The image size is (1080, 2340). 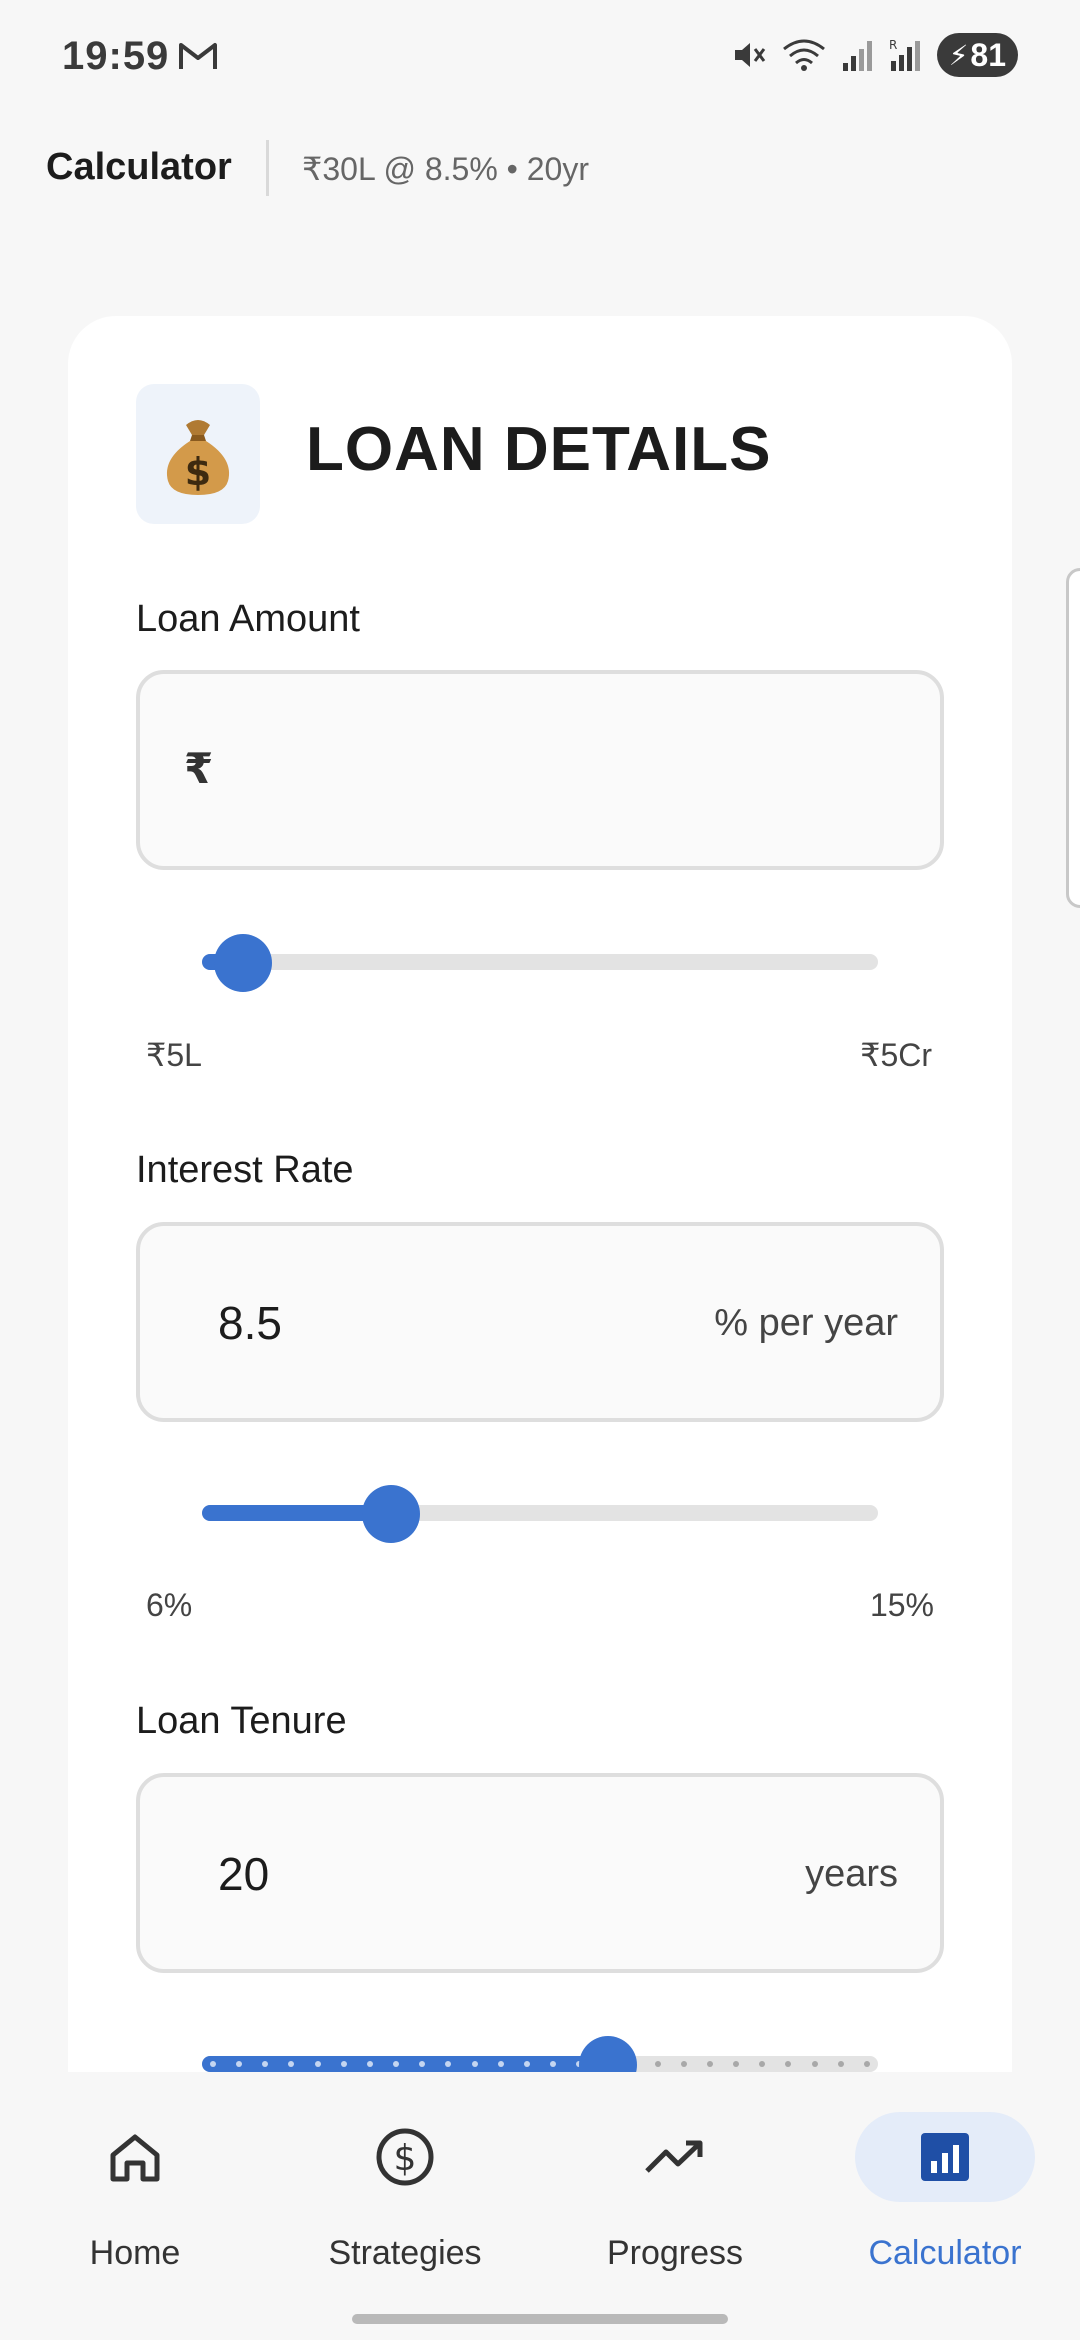 I want to click on money-bag-icon: $, so click(x=198, y=457).